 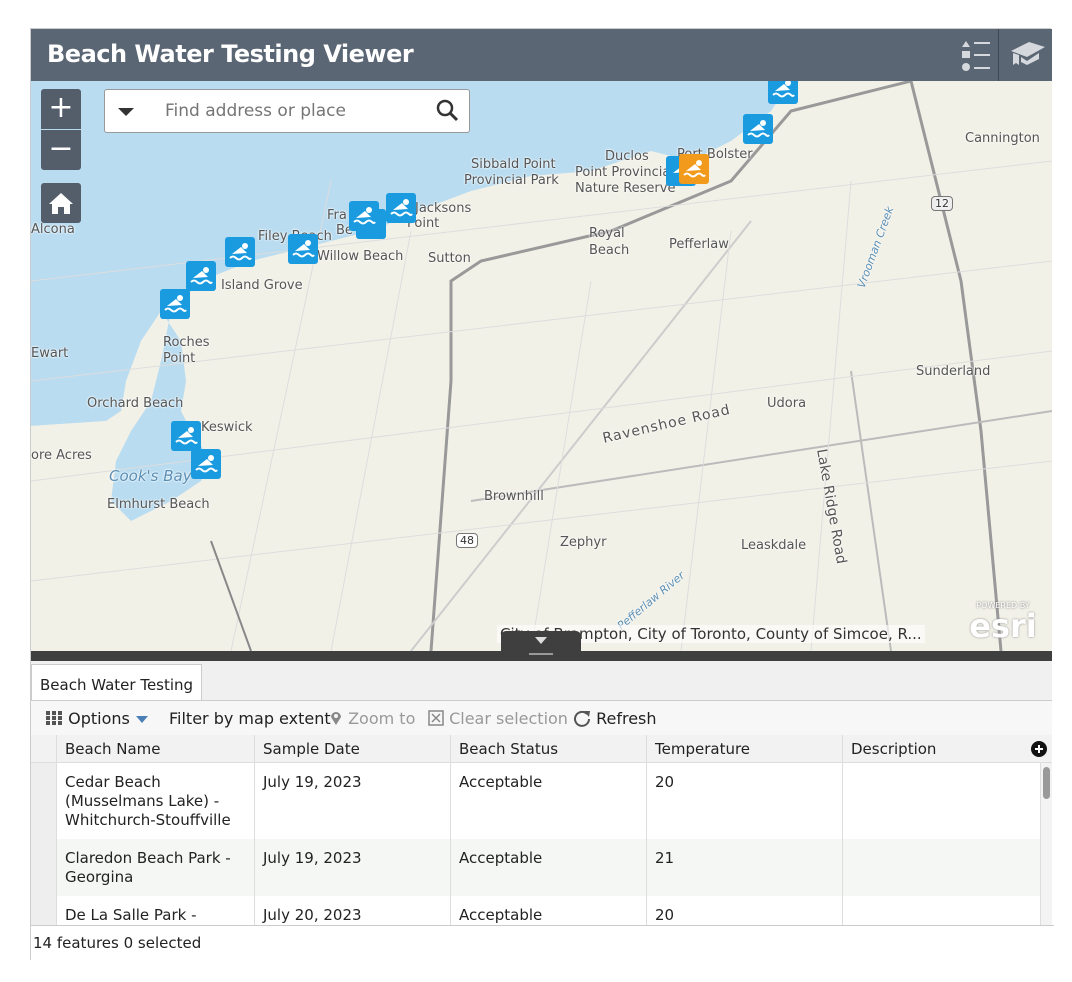 I want to click on home-button, so click(x=61, y=203).